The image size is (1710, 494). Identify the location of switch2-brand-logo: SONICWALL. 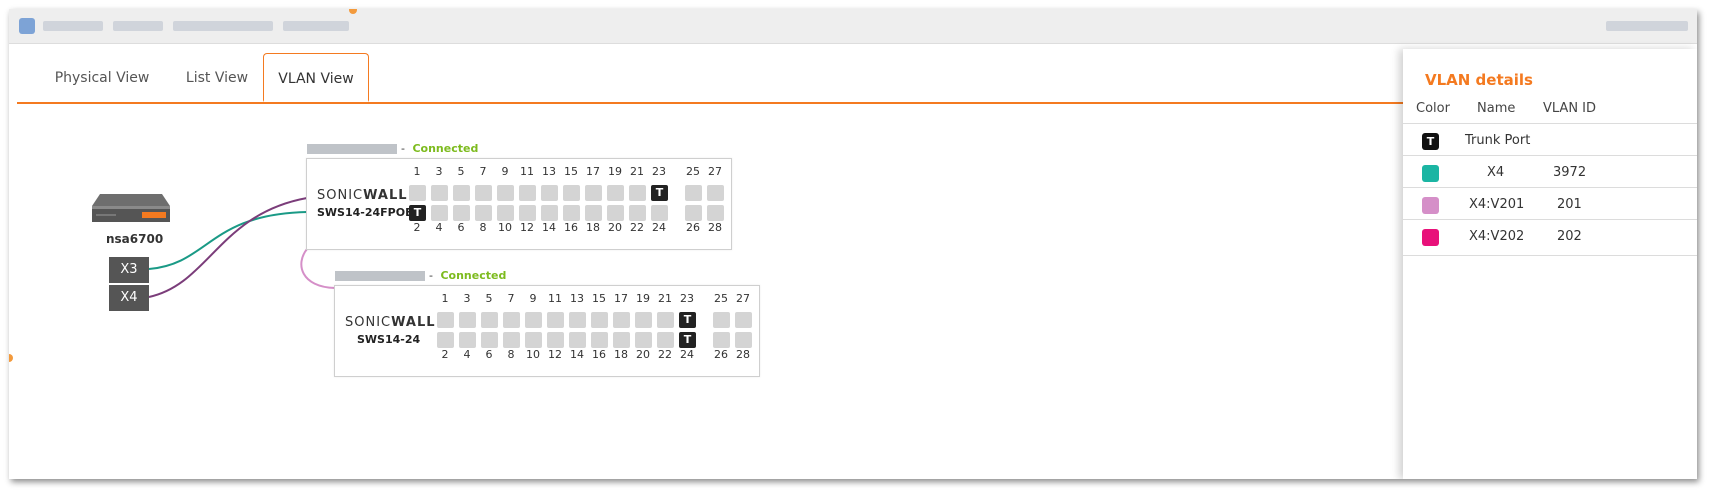
(390, 322).